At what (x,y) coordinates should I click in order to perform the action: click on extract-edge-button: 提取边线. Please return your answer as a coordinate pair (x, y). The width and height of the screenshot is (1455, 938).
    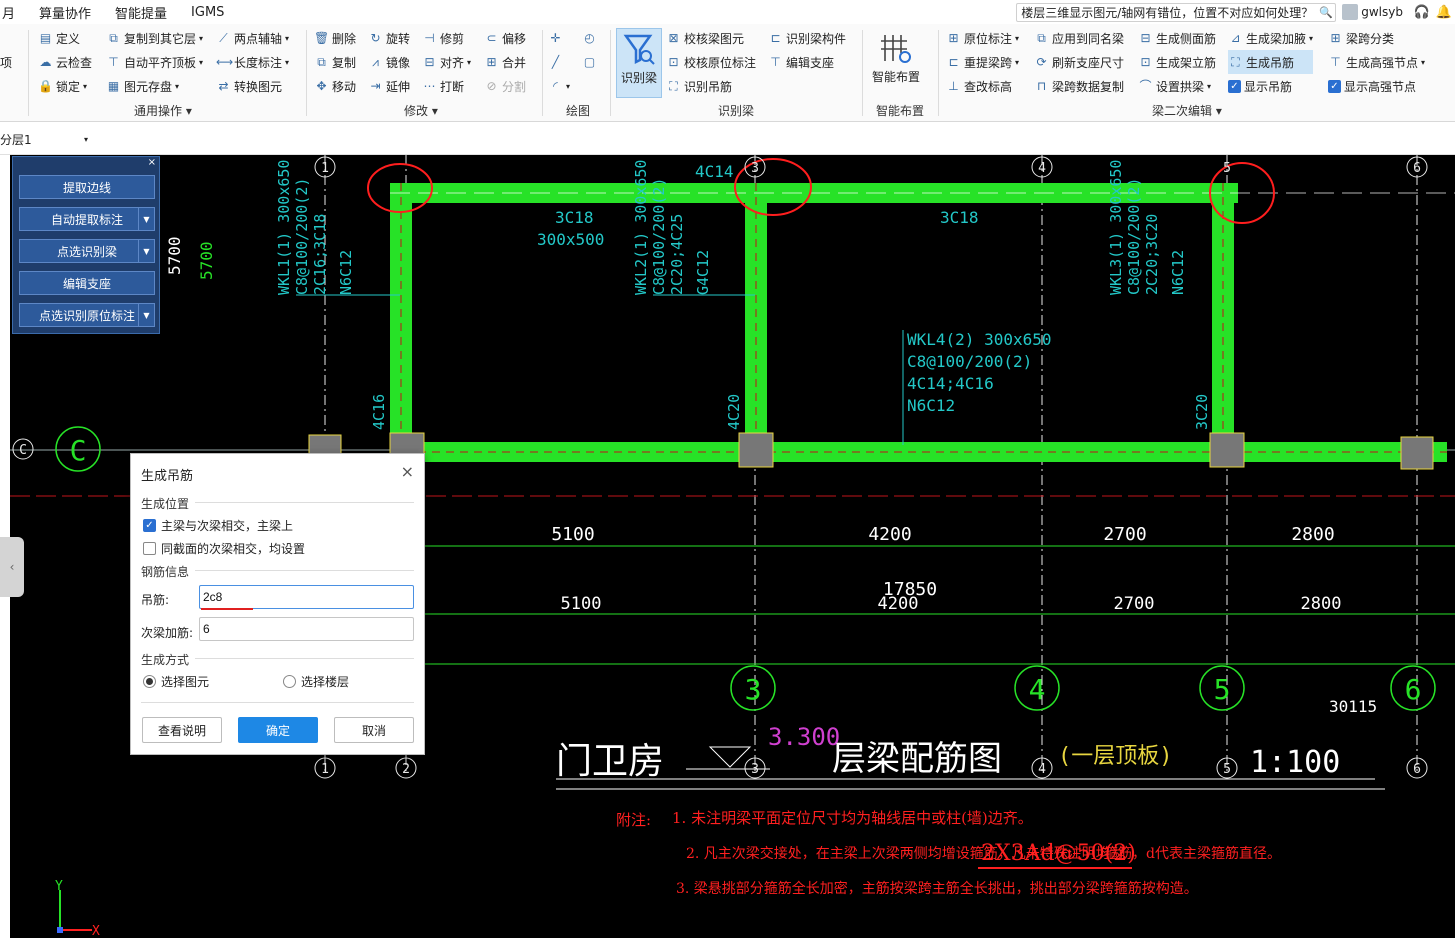
    Looking at the image, I should click on (87, 187).